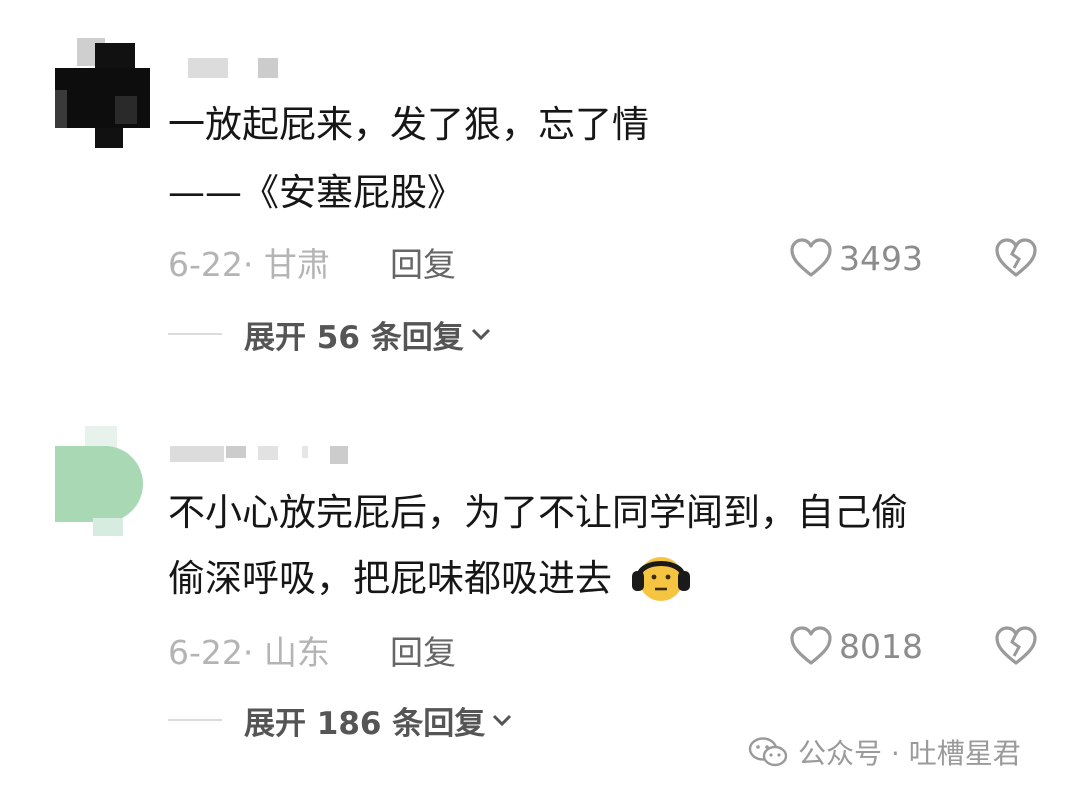 This screenshot has width=1080, height=795. I want to click on comment-text-line: 偷深呼吸，把屁味都吸进去, so click(431, 579).